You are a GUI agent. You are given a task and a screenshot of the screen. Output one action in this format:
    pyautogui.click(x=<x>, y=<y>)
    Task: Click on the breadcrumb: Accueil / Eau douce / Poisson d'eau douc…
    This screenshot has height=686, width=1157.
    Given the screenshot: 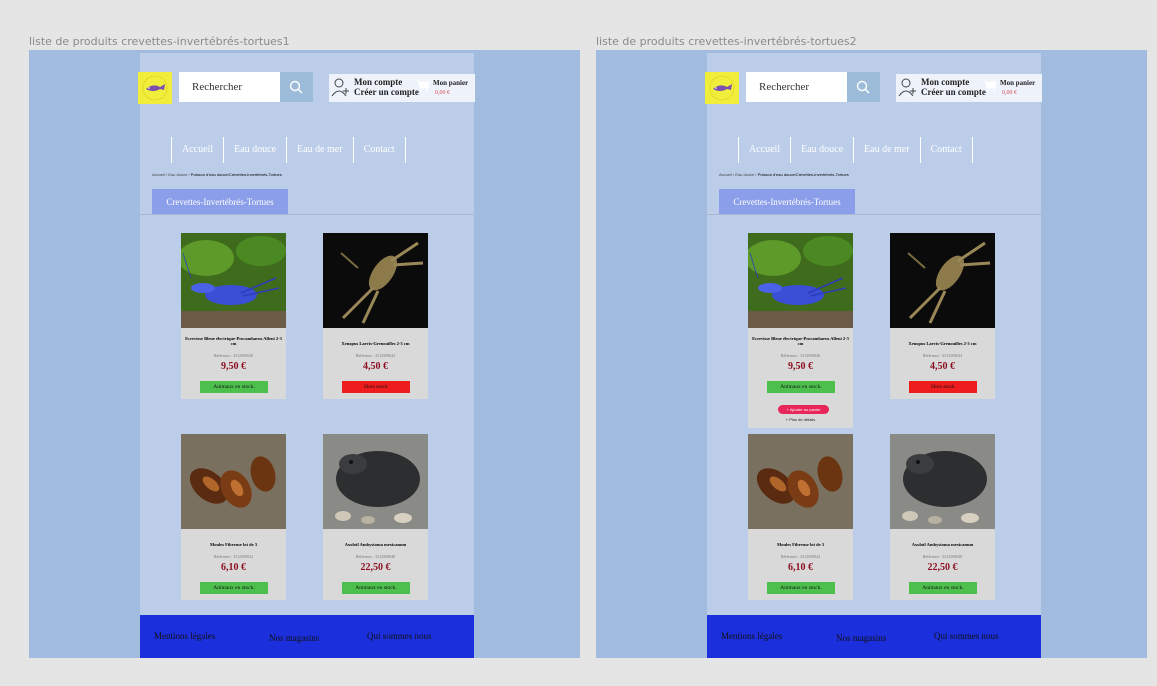 What is the action you would take?
    pyautogui.click(x=784, y=174)
    